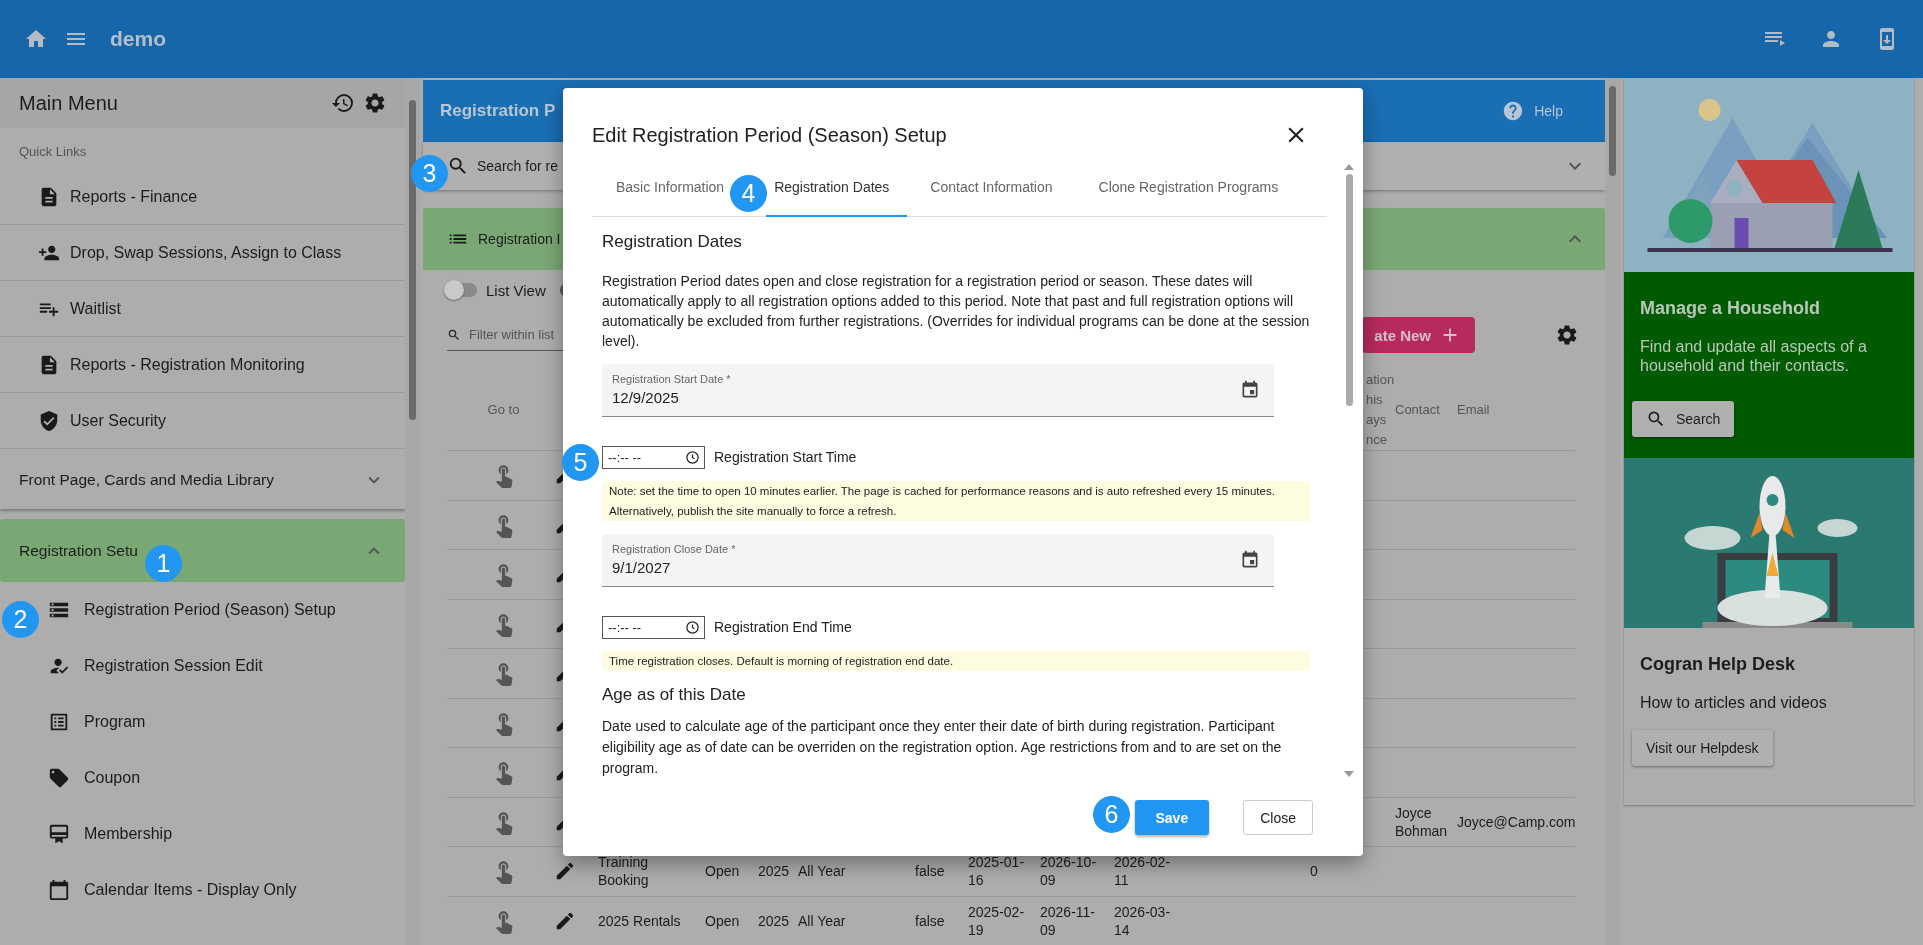 The image size is (1923, 945). Describe the element at coordinates (997, 920) in the screenshot. I see `table-cell-text: 2025-02-19` at that location.